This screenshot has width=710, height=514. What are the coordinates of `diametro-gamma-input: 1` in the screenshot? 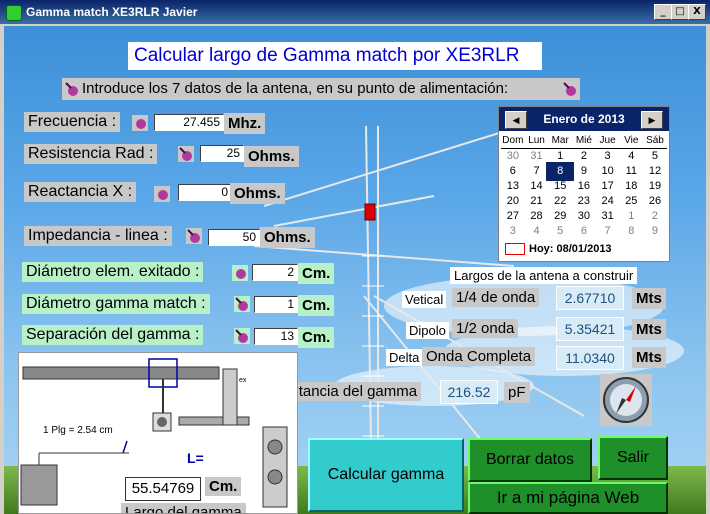 It's located at (276, 304).